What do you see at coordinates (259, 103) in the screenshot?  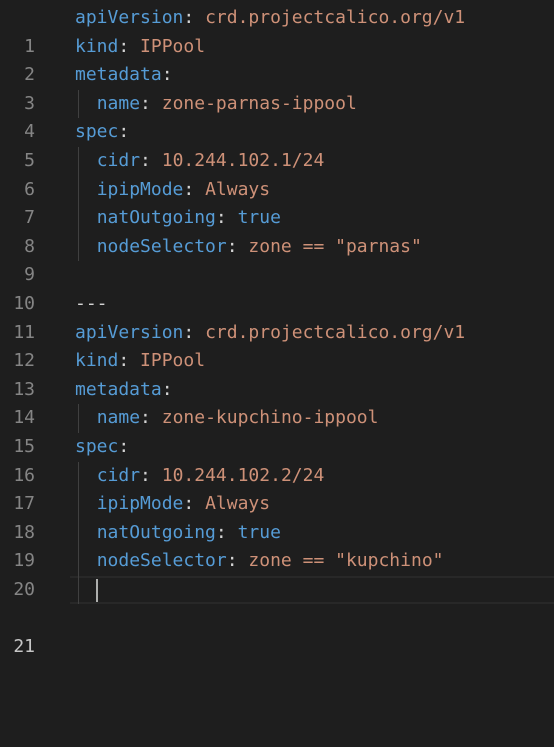 I see `yaml-value: zone-parnas-ippool` at bounding box center [259, 103].